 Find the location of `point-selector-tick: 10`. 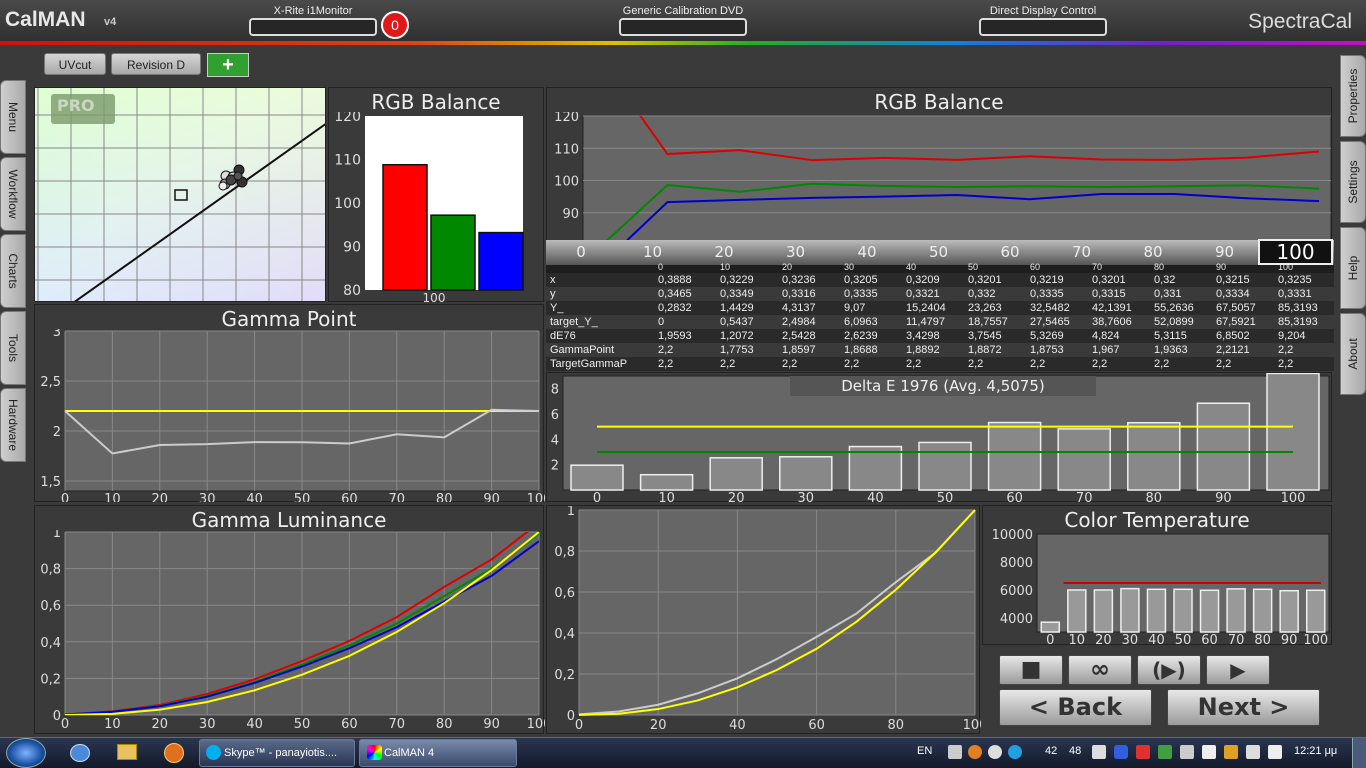

point-selector-tick: 10 is located at coordinates (653, 252).